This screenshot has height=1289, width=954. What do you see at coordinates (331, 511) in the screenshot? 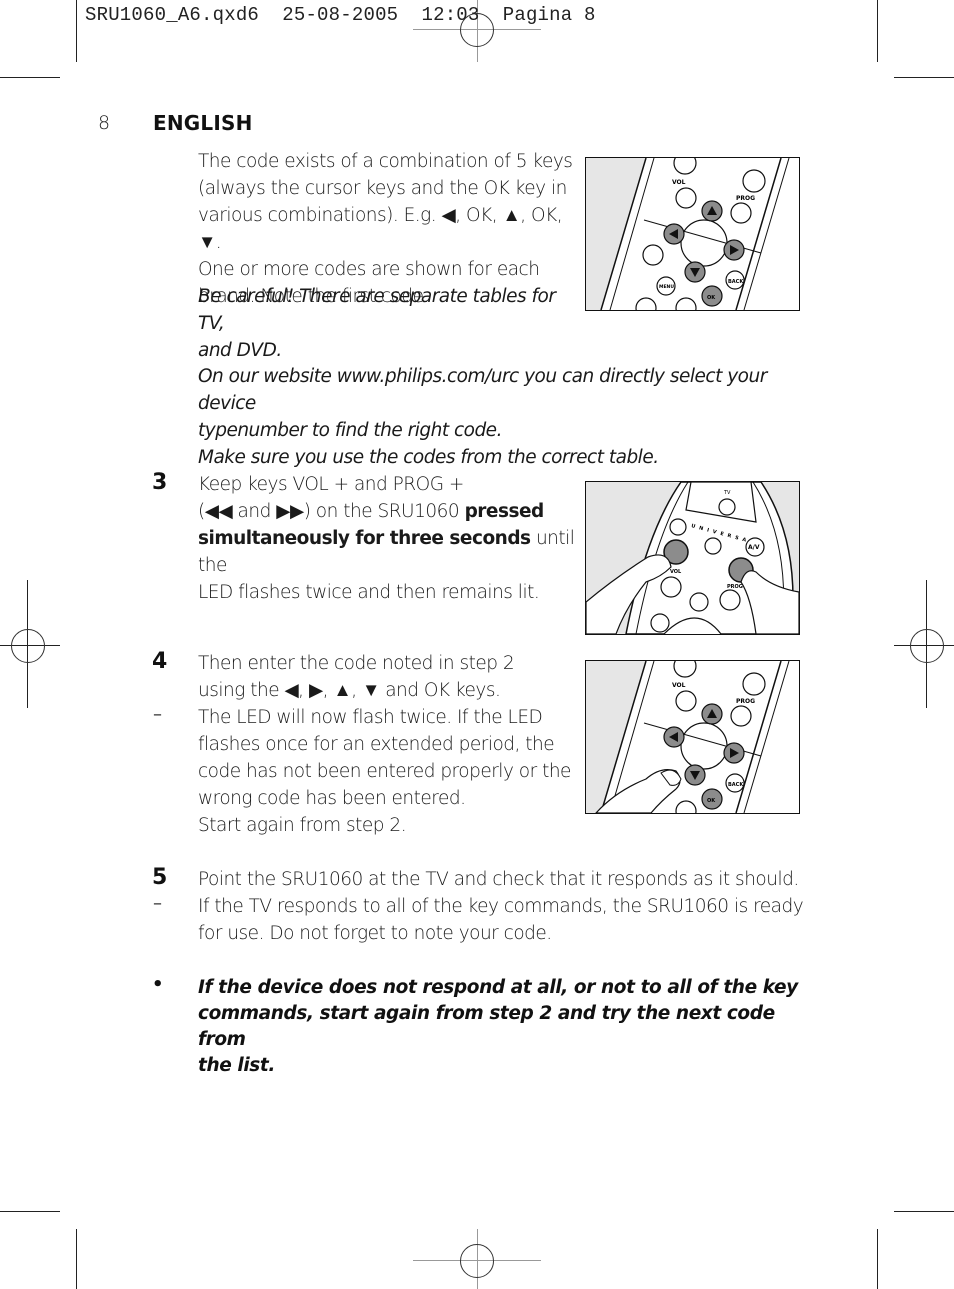
I see `step-3-text-part: (◀◀ and ▶▶) on the SRU1060` at bounding box center [331, 511].